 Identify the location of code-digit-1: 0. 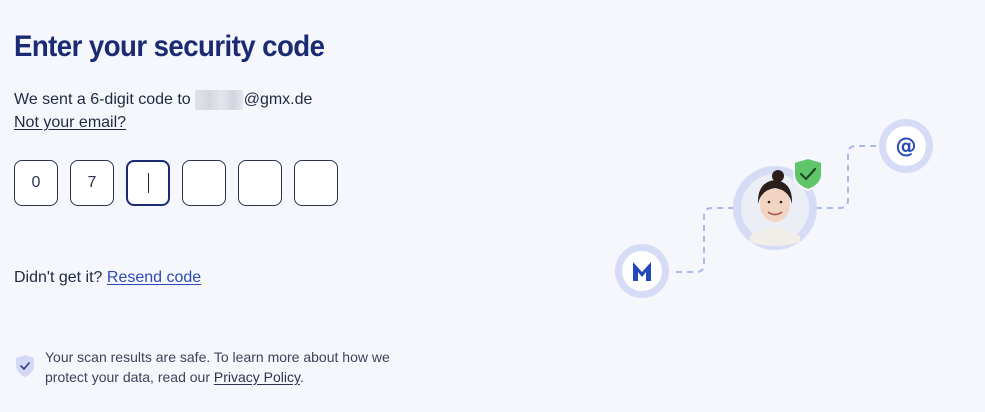
(36, 183).